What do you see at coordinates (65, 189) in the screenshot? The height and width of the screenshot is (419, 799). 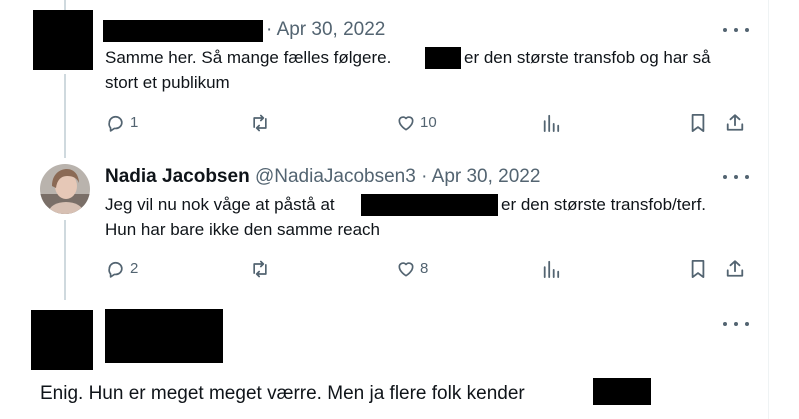 I see `avatar` at bounding box center [65, 189].